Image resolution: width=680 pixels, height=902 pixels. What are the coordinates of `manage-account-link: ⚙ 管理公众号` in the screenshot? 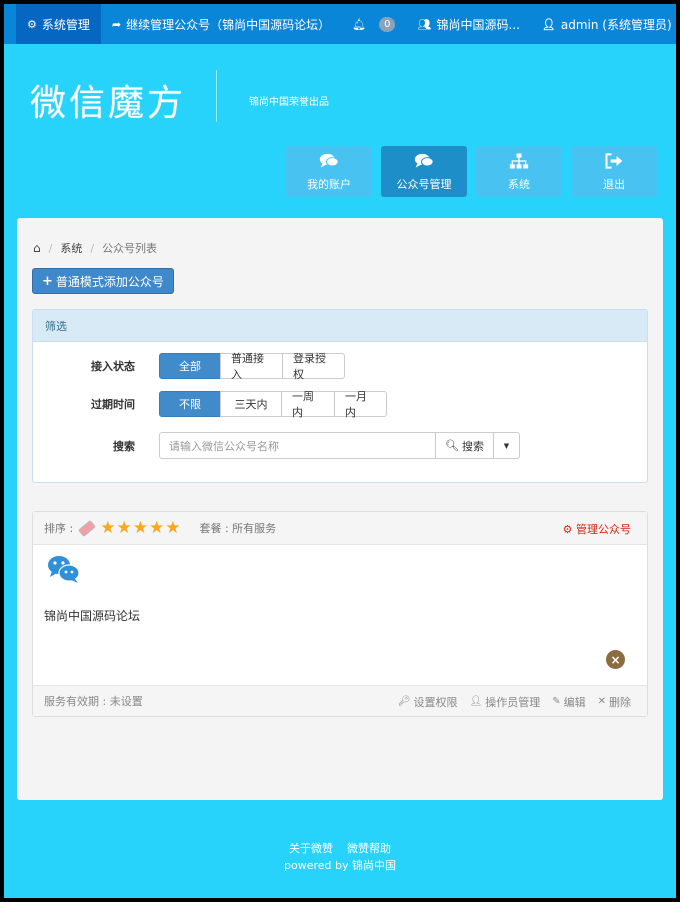 It's located at (597, 529).